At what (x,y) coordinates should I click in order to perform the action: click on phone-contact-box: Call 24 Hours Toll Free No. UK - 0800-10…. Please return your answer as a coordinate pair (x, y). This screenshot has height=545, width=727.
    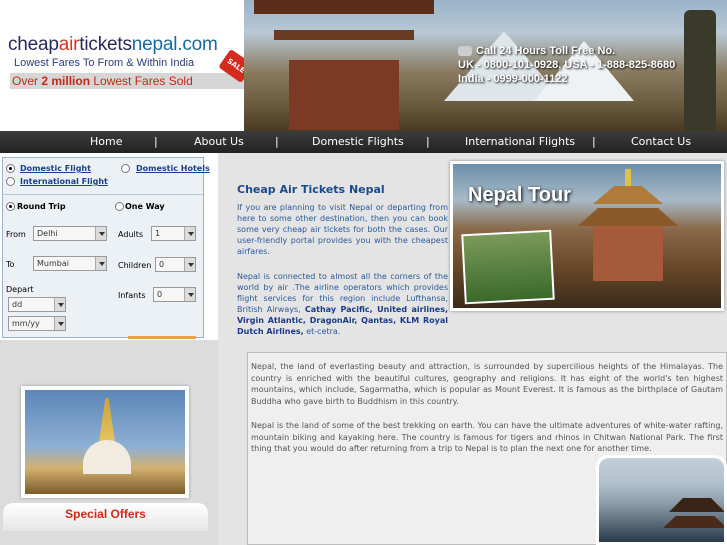
    Looking at the image, I should click on (566, 65).